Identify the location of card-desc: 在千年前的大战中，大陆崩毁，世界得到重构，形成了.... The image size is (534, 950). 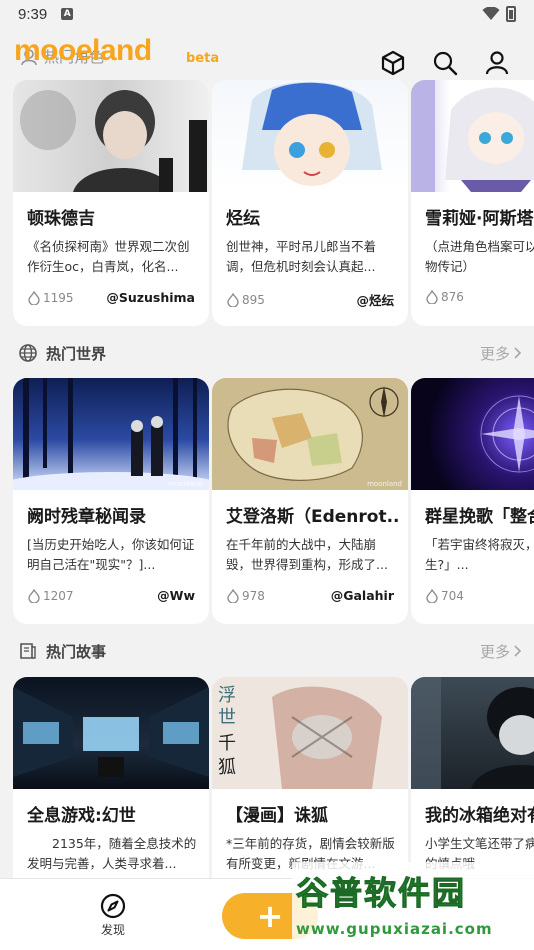
(307, 554).